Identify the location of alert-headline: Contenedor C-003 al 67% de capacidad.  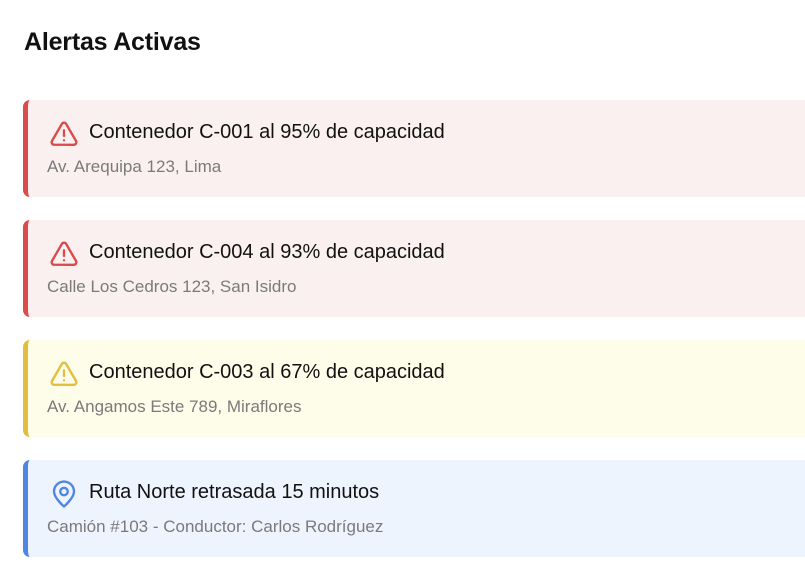
(267, 372).